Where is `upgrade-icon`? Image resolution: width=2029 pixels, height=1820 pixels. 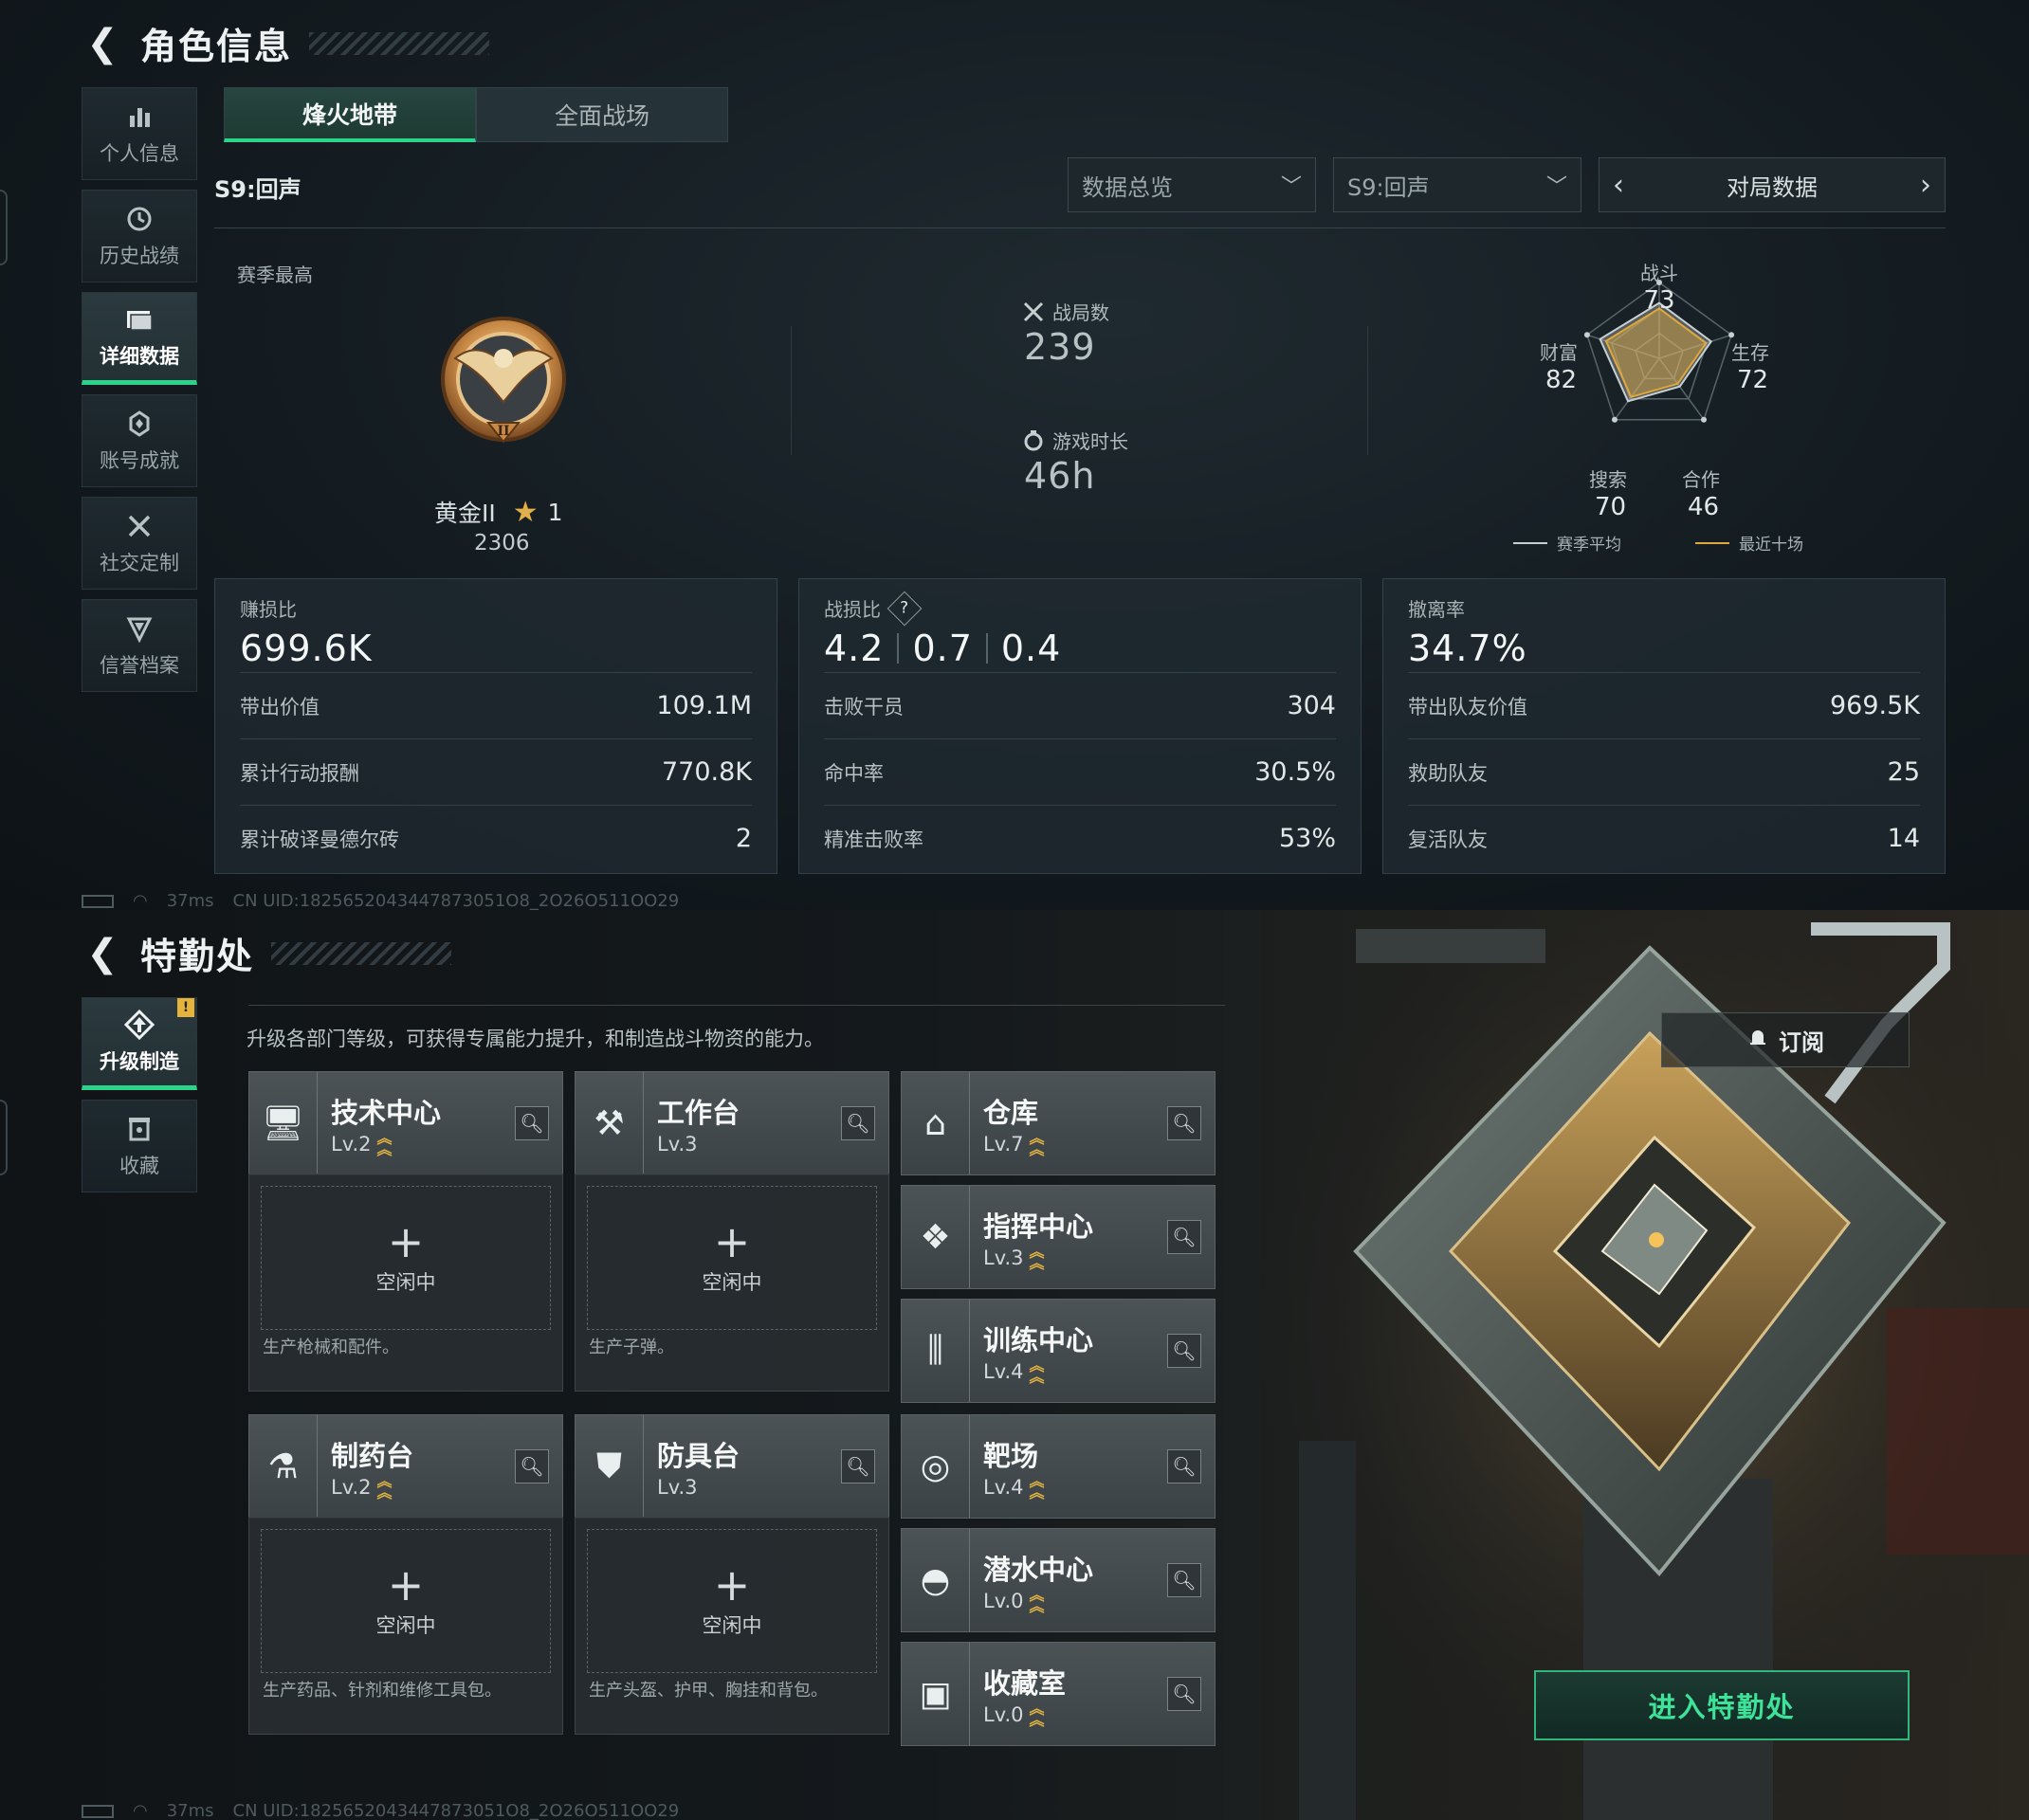 upgrade-icon is located at coordinates (139, 1025).